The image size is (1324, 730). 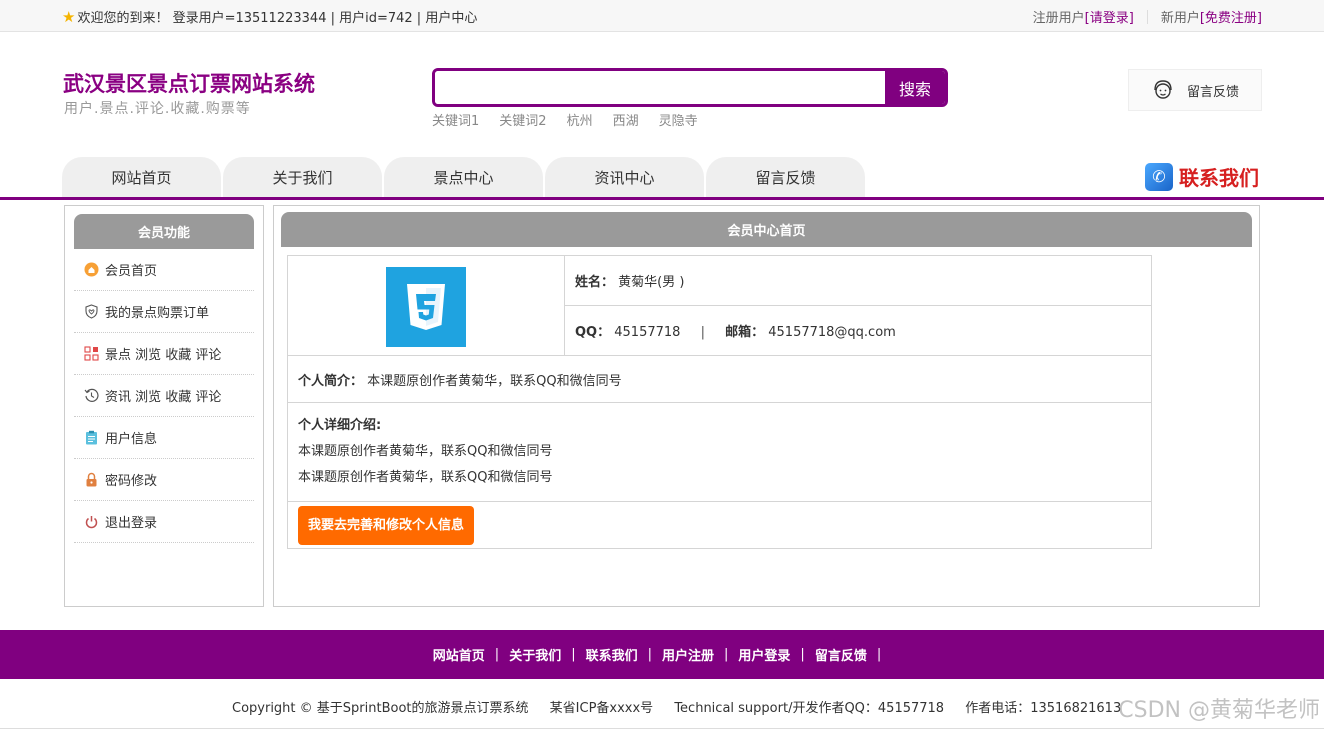 What do you see at coordinates (189, 83) in the screenshot?
I see `site-title: 武汉景区景点订票网站系统` at bounding box center [189, 83].